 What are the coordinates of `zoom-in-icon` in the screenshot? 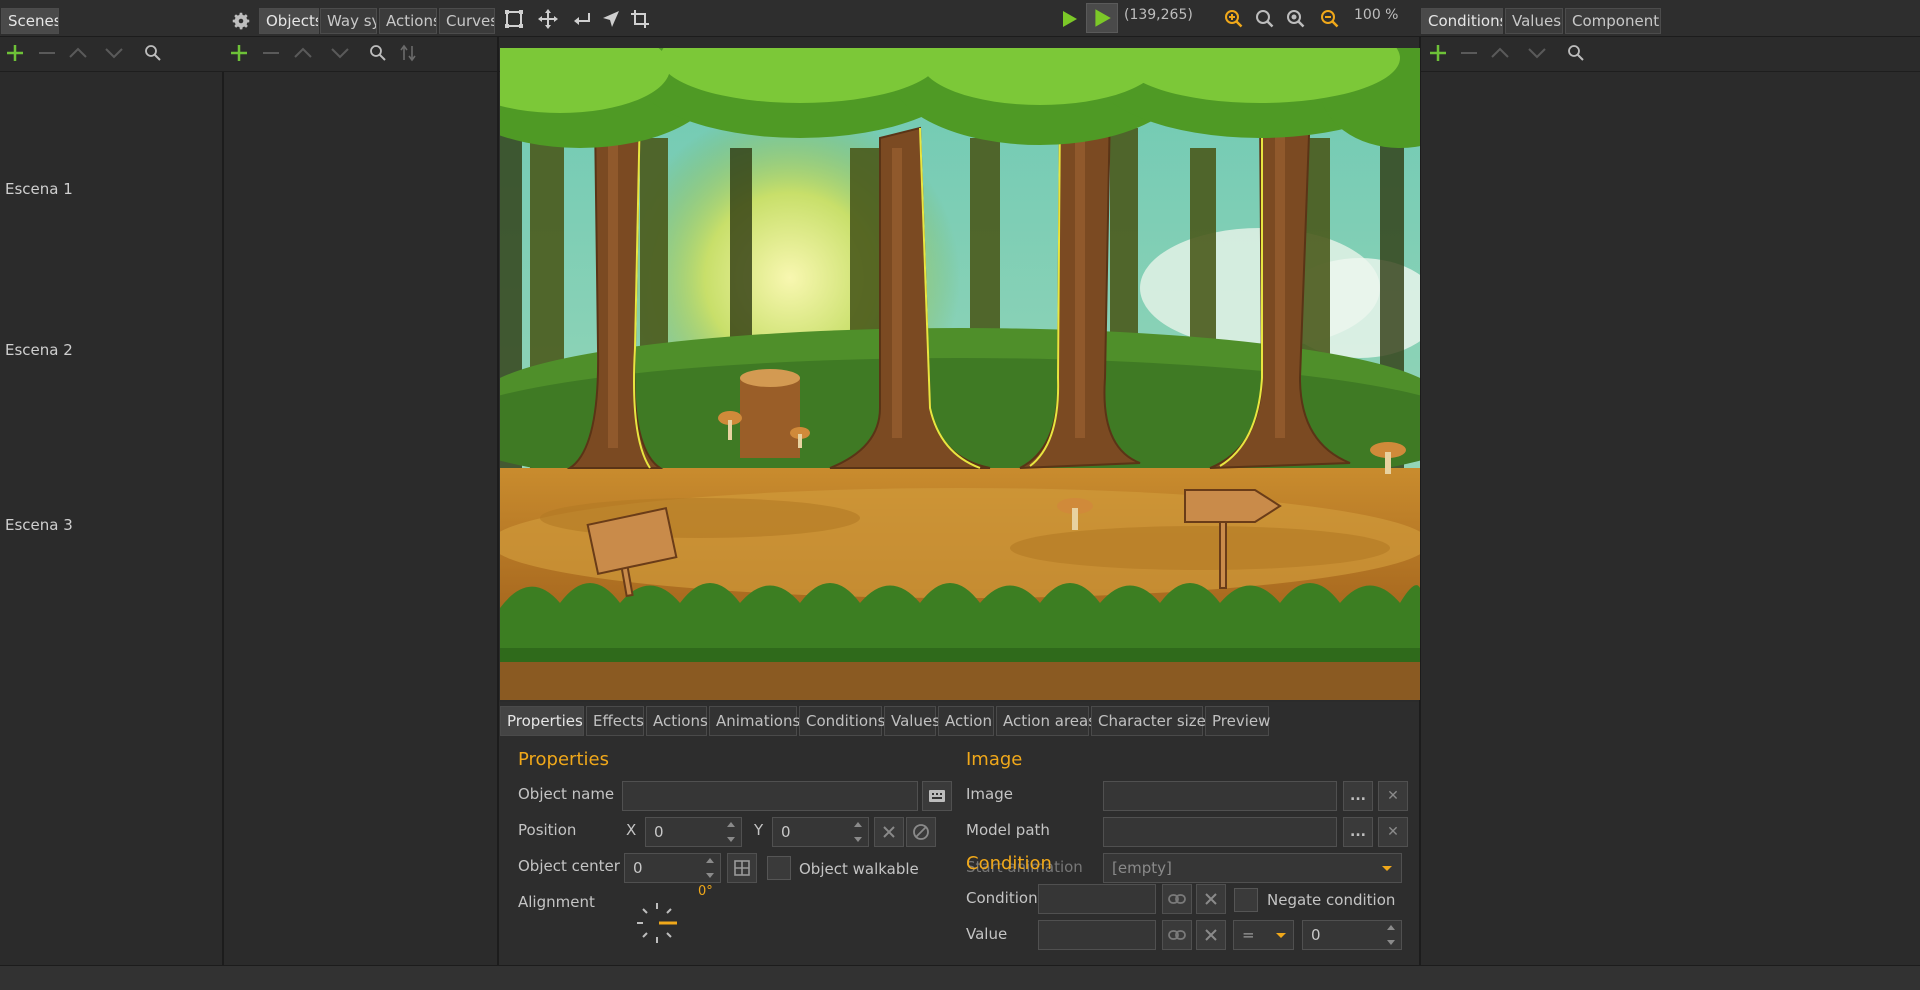 It's located at (1234, 19).